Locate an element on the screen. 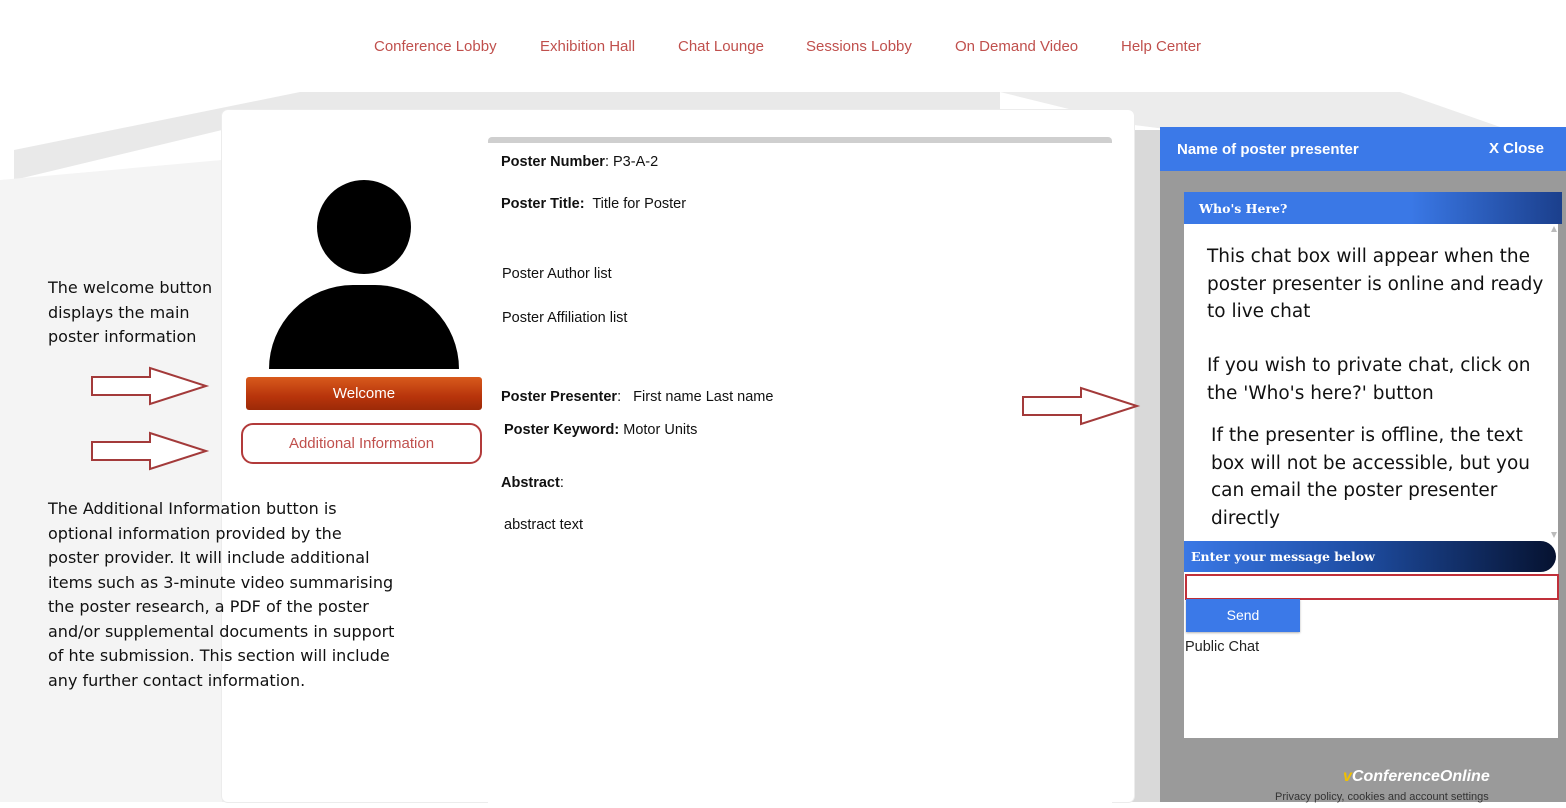 The width and height of the screenshot is (1566, 808). annotation-line: and/or supplemental documents in support is located at coordinates (221, 631).